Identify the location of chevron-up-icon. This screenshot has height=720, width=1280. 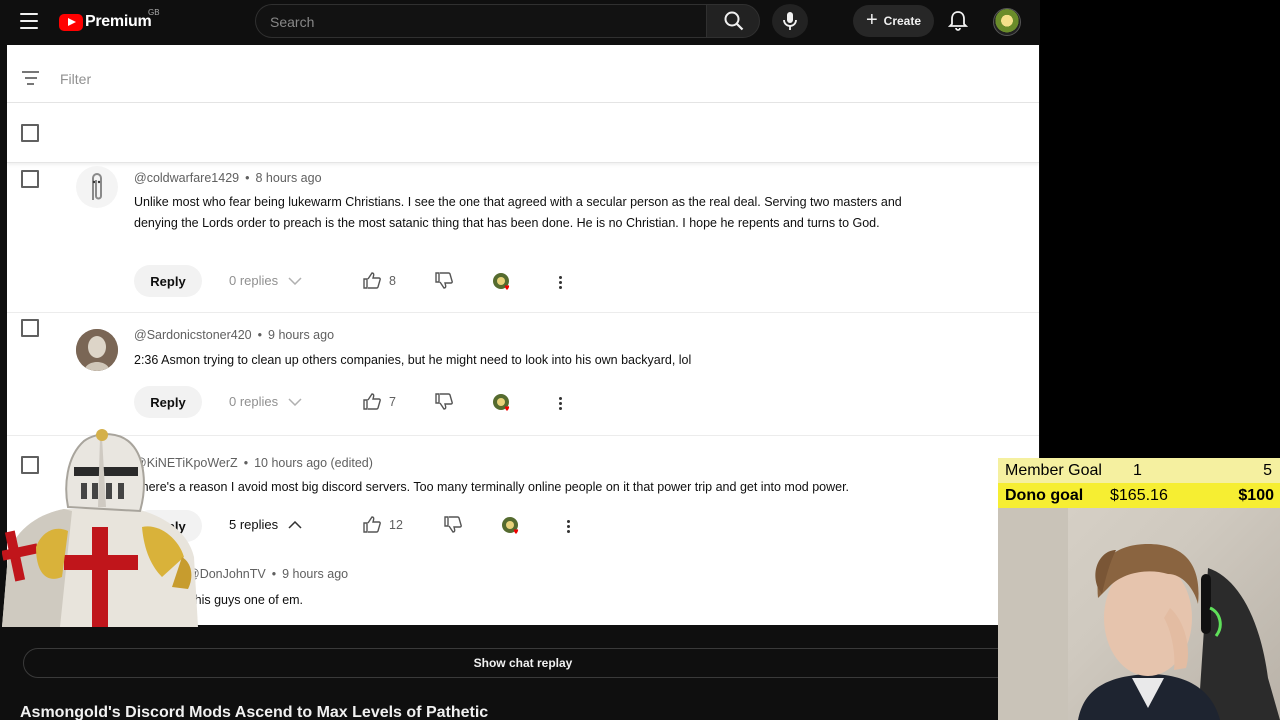
(295, 524).